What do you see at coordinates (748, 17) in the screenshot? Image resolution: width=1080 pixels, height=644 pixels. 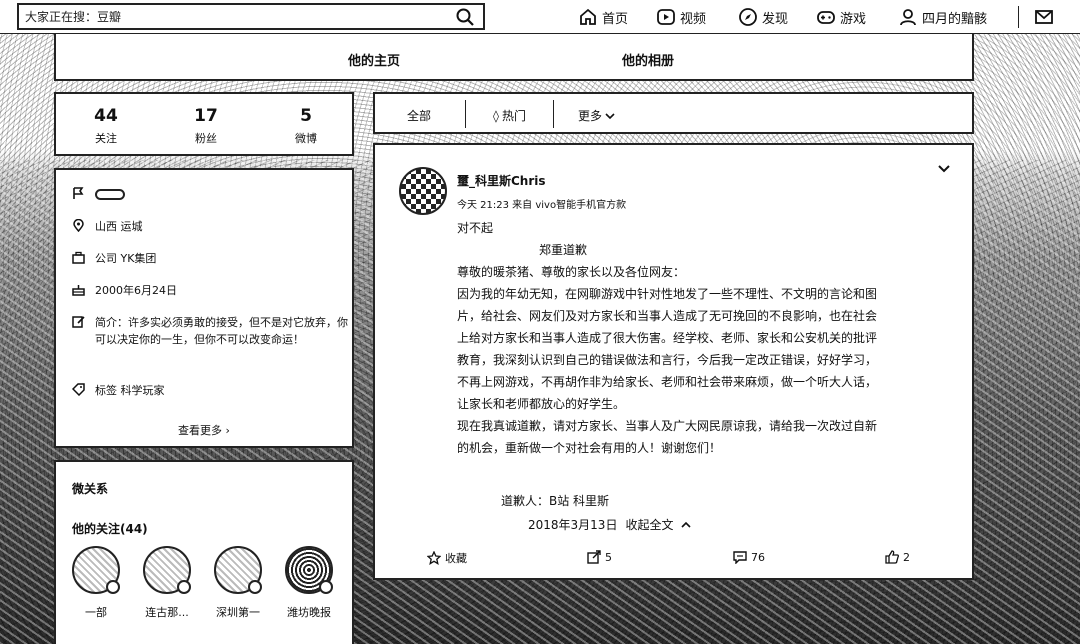 I see `compass-icon` at bounding box center [748, 17].